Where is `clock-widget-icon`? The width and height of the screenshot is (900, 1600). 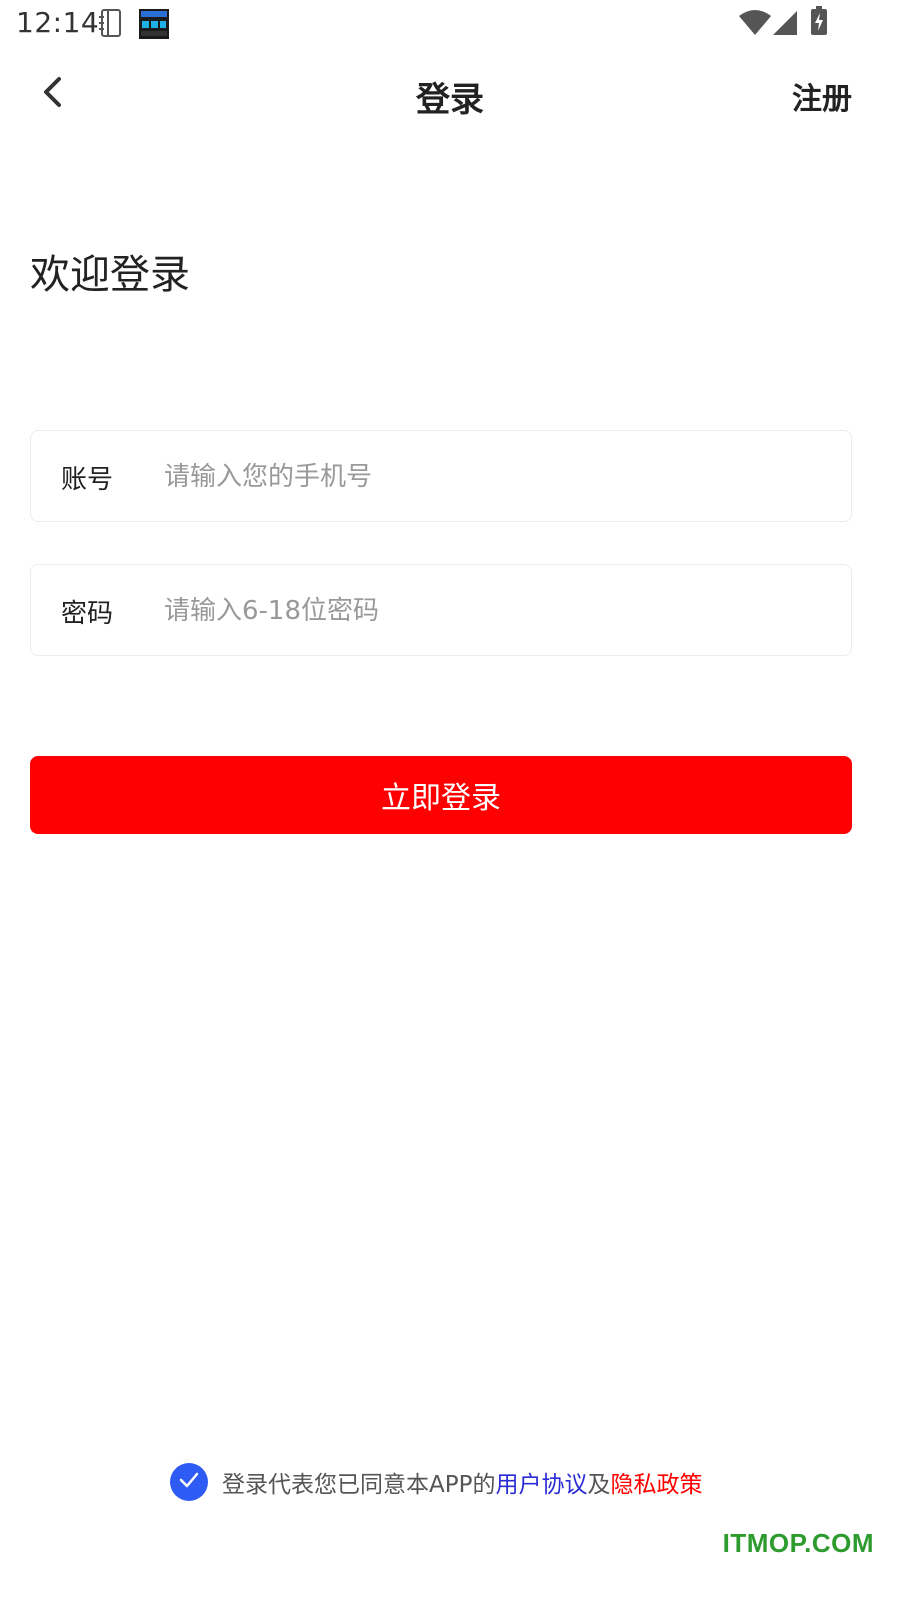 clock-widget-icon is located at coordinates (154, 26).